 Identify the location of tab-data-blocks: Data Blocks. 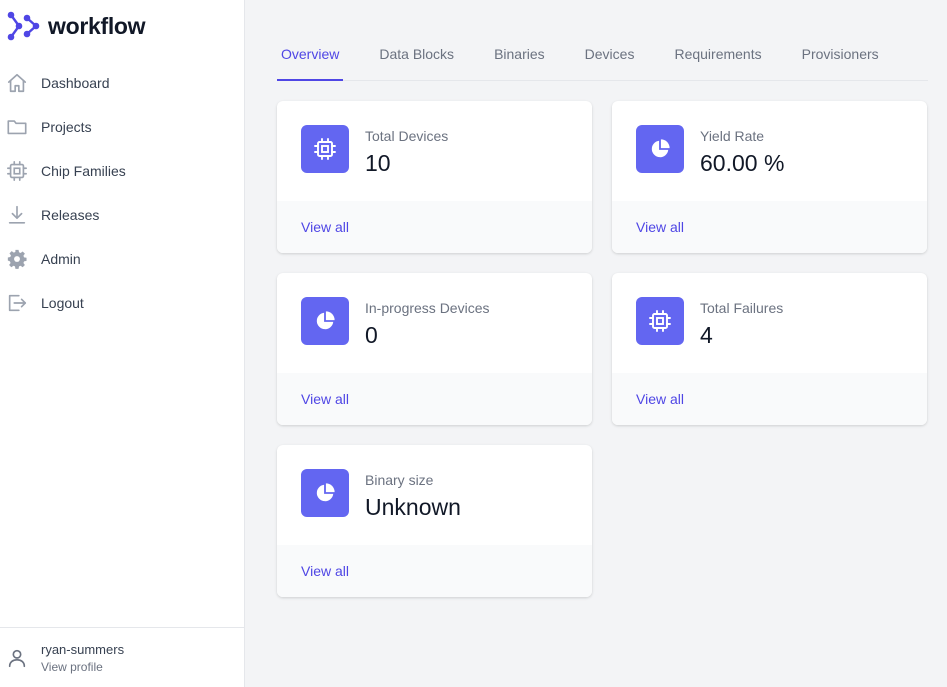
(416, 54).